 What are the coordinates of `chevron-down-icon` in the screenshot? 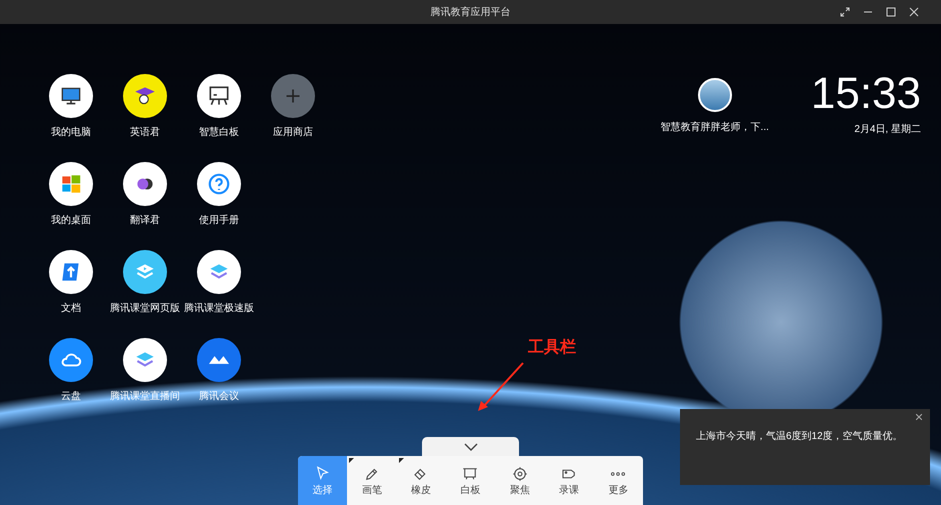 It's located at (471, 446).